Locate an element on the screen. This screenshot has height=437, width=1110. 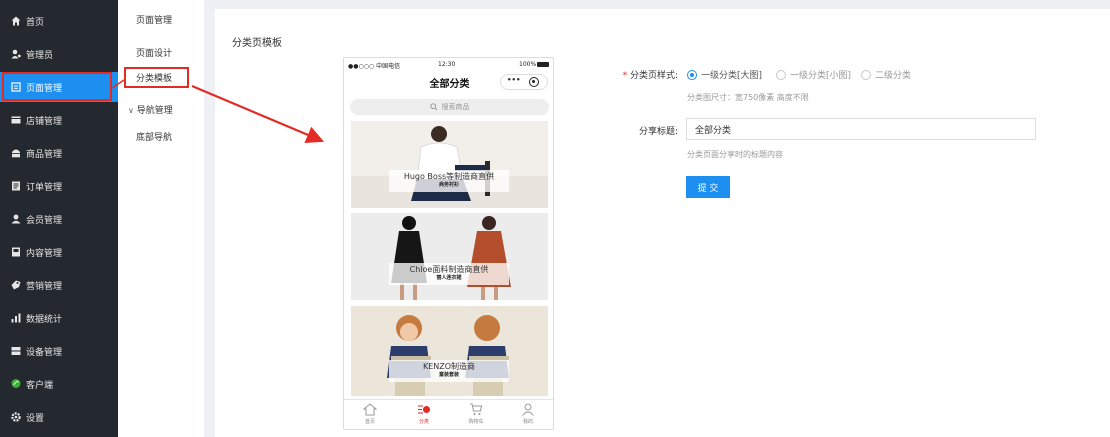
close-target-icon is located at coordinates (534, 82).